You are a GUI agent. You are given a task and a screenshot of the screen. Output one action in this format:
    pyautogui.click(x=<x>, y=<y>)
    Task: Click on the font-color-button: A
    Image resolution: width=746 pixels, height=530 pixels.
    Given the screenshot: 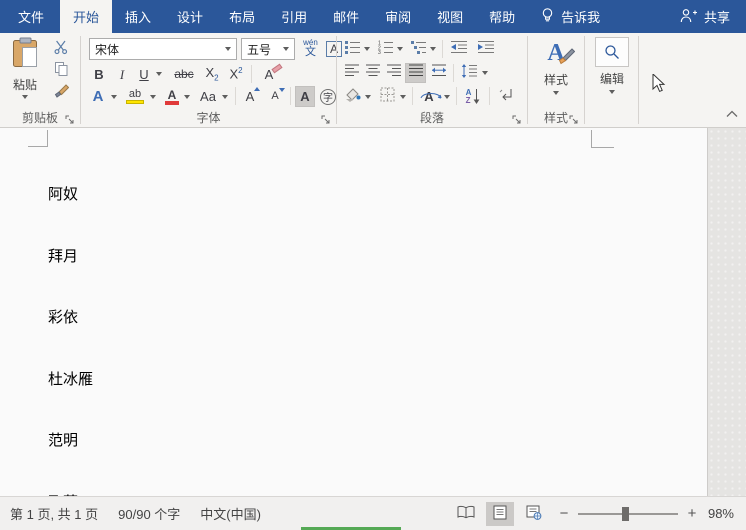 What is the action you would take?
    pyautogui.click(x=172, y=96)
    